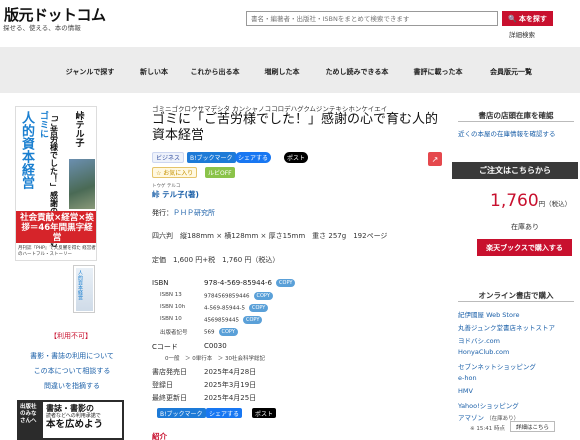 The width and height of the screenshot is (580, 440). Describe the element at coordinates (168, 157) in the screenshot. I see `genre-tag: ビジネス` at that location.